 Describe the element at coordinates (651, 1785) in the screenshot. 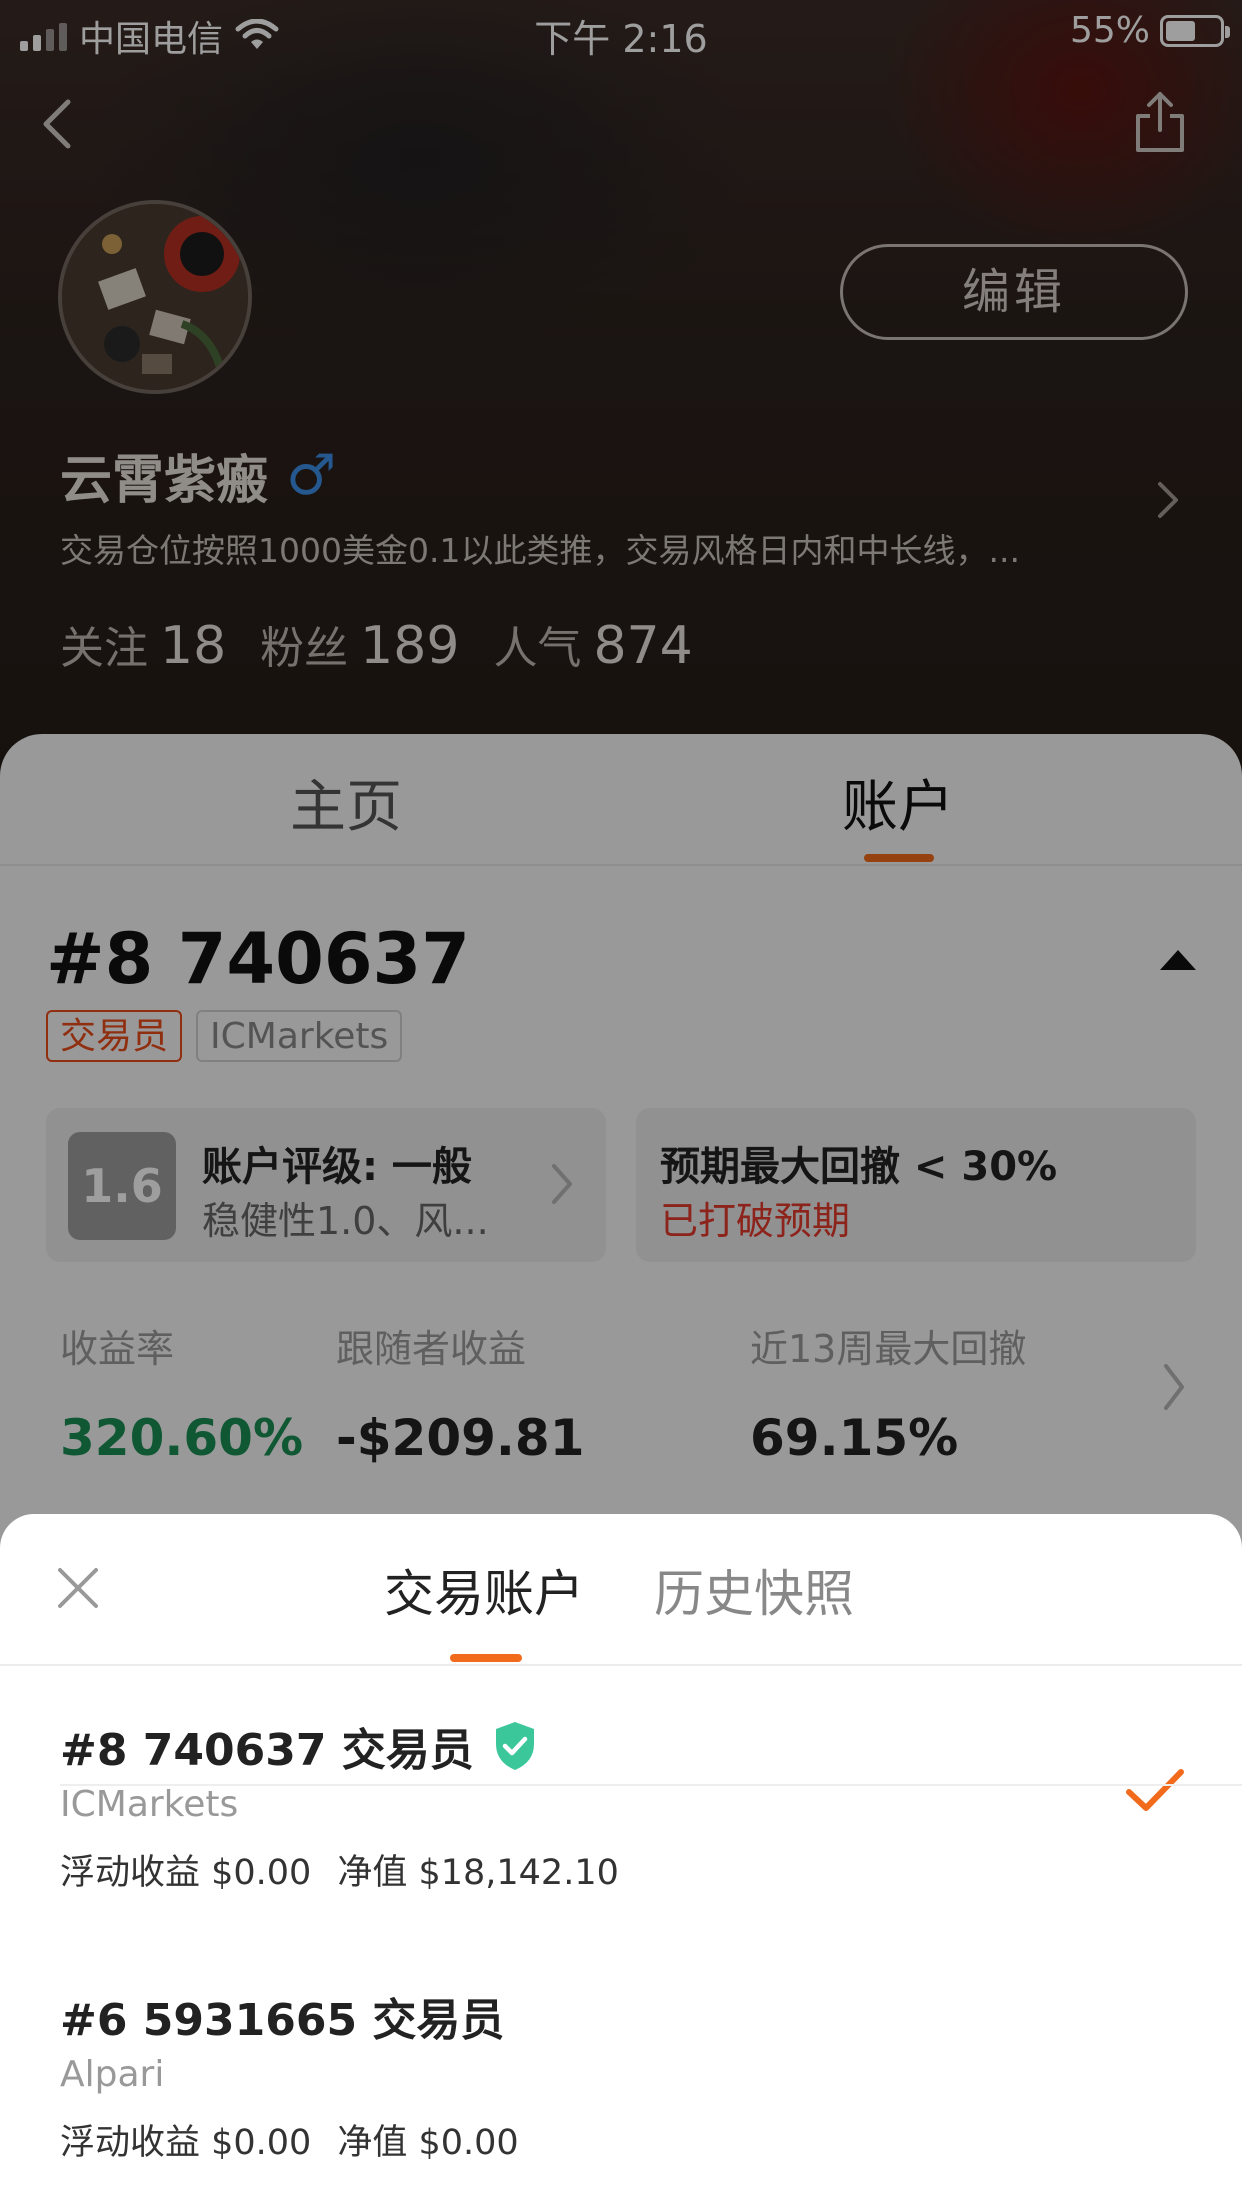

I see `divider` at that location.